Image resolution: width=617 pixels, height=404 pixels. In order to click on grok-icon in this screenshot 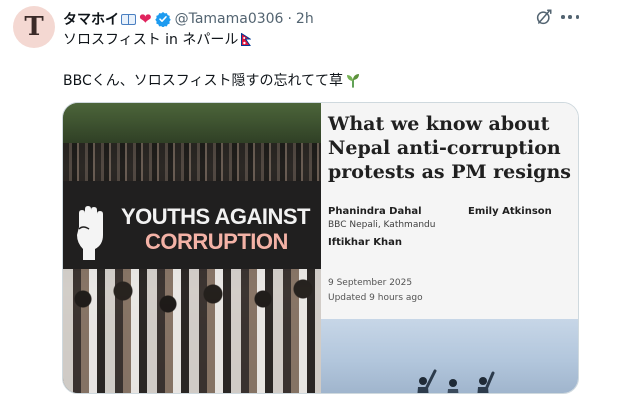, I will do `click(544, 17)`.